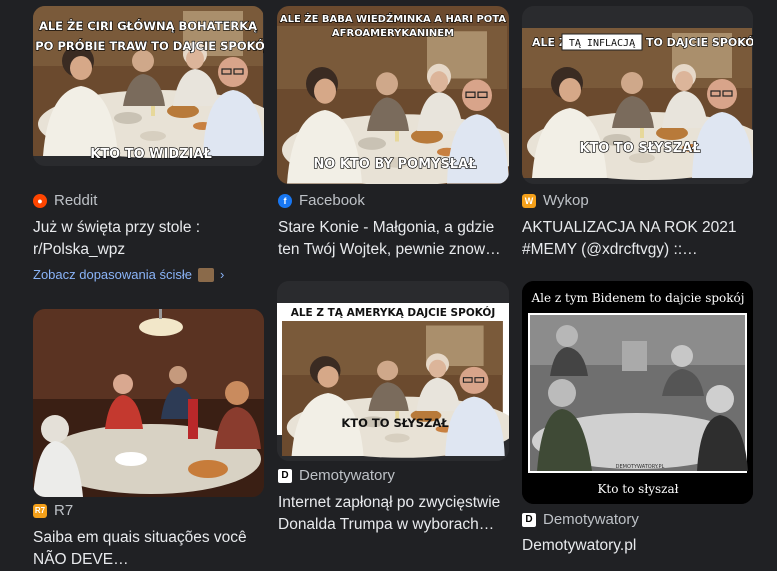  I want to click on result-thumbnail, so click(148, 403).